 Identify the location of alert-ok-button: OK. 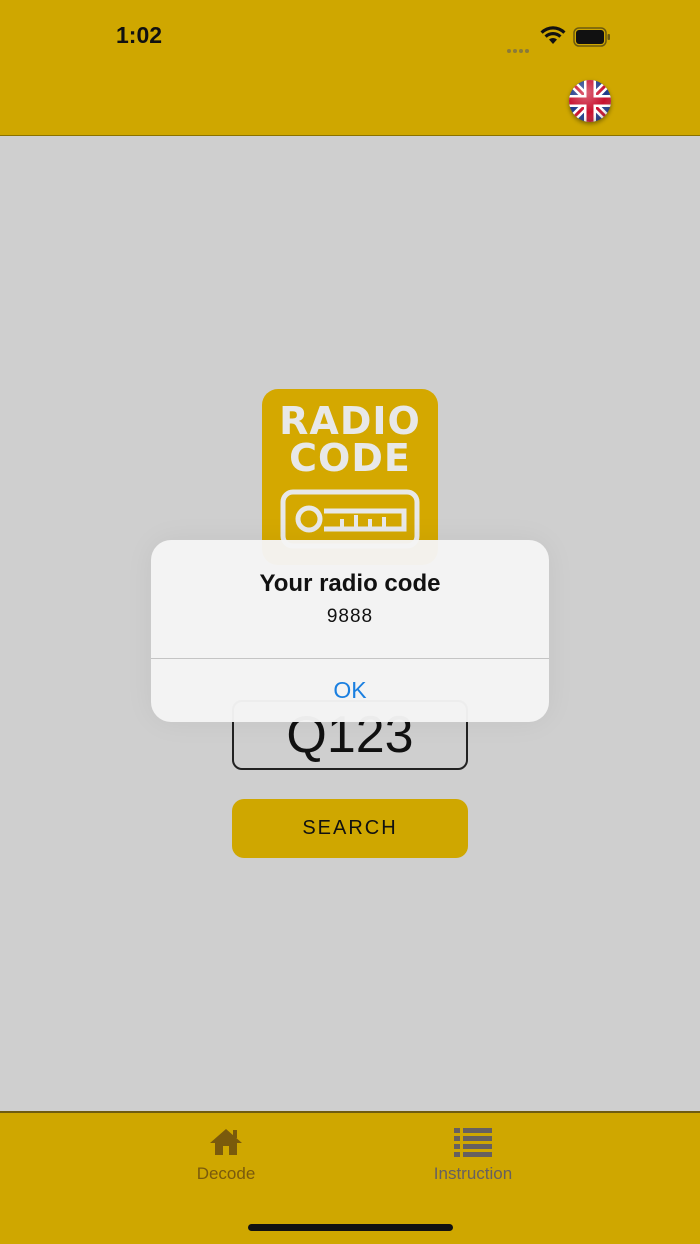
(350, 690).